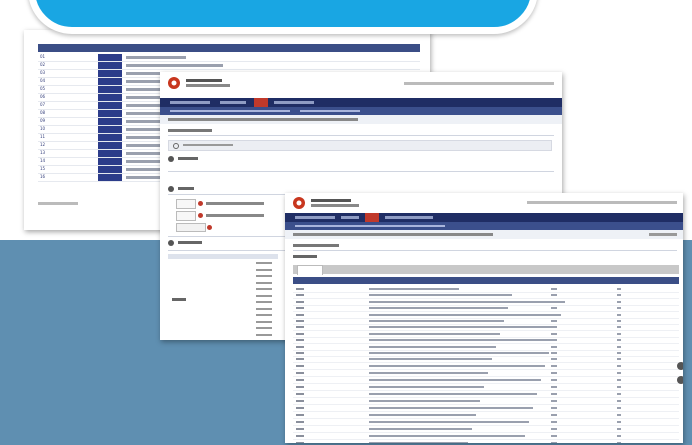 This screenshot has width=692, height=445. Describe the element at coordinates (43, 168) in the screenshot. I see `row-id: 15` at that location.